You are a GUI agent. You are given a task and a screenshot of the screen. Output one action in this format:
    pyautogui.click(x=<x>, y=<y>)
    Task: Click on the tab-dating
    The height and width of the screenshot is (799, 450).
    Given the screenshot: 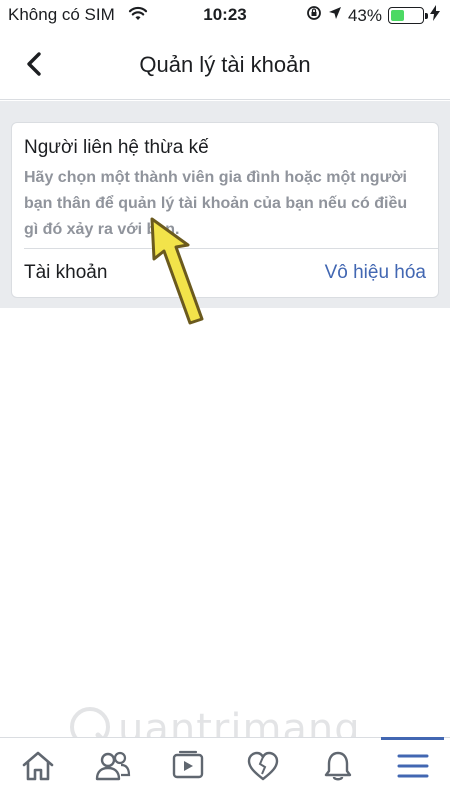 What is the action you would take?
    pyautogui.click(x=262, y=768)
    